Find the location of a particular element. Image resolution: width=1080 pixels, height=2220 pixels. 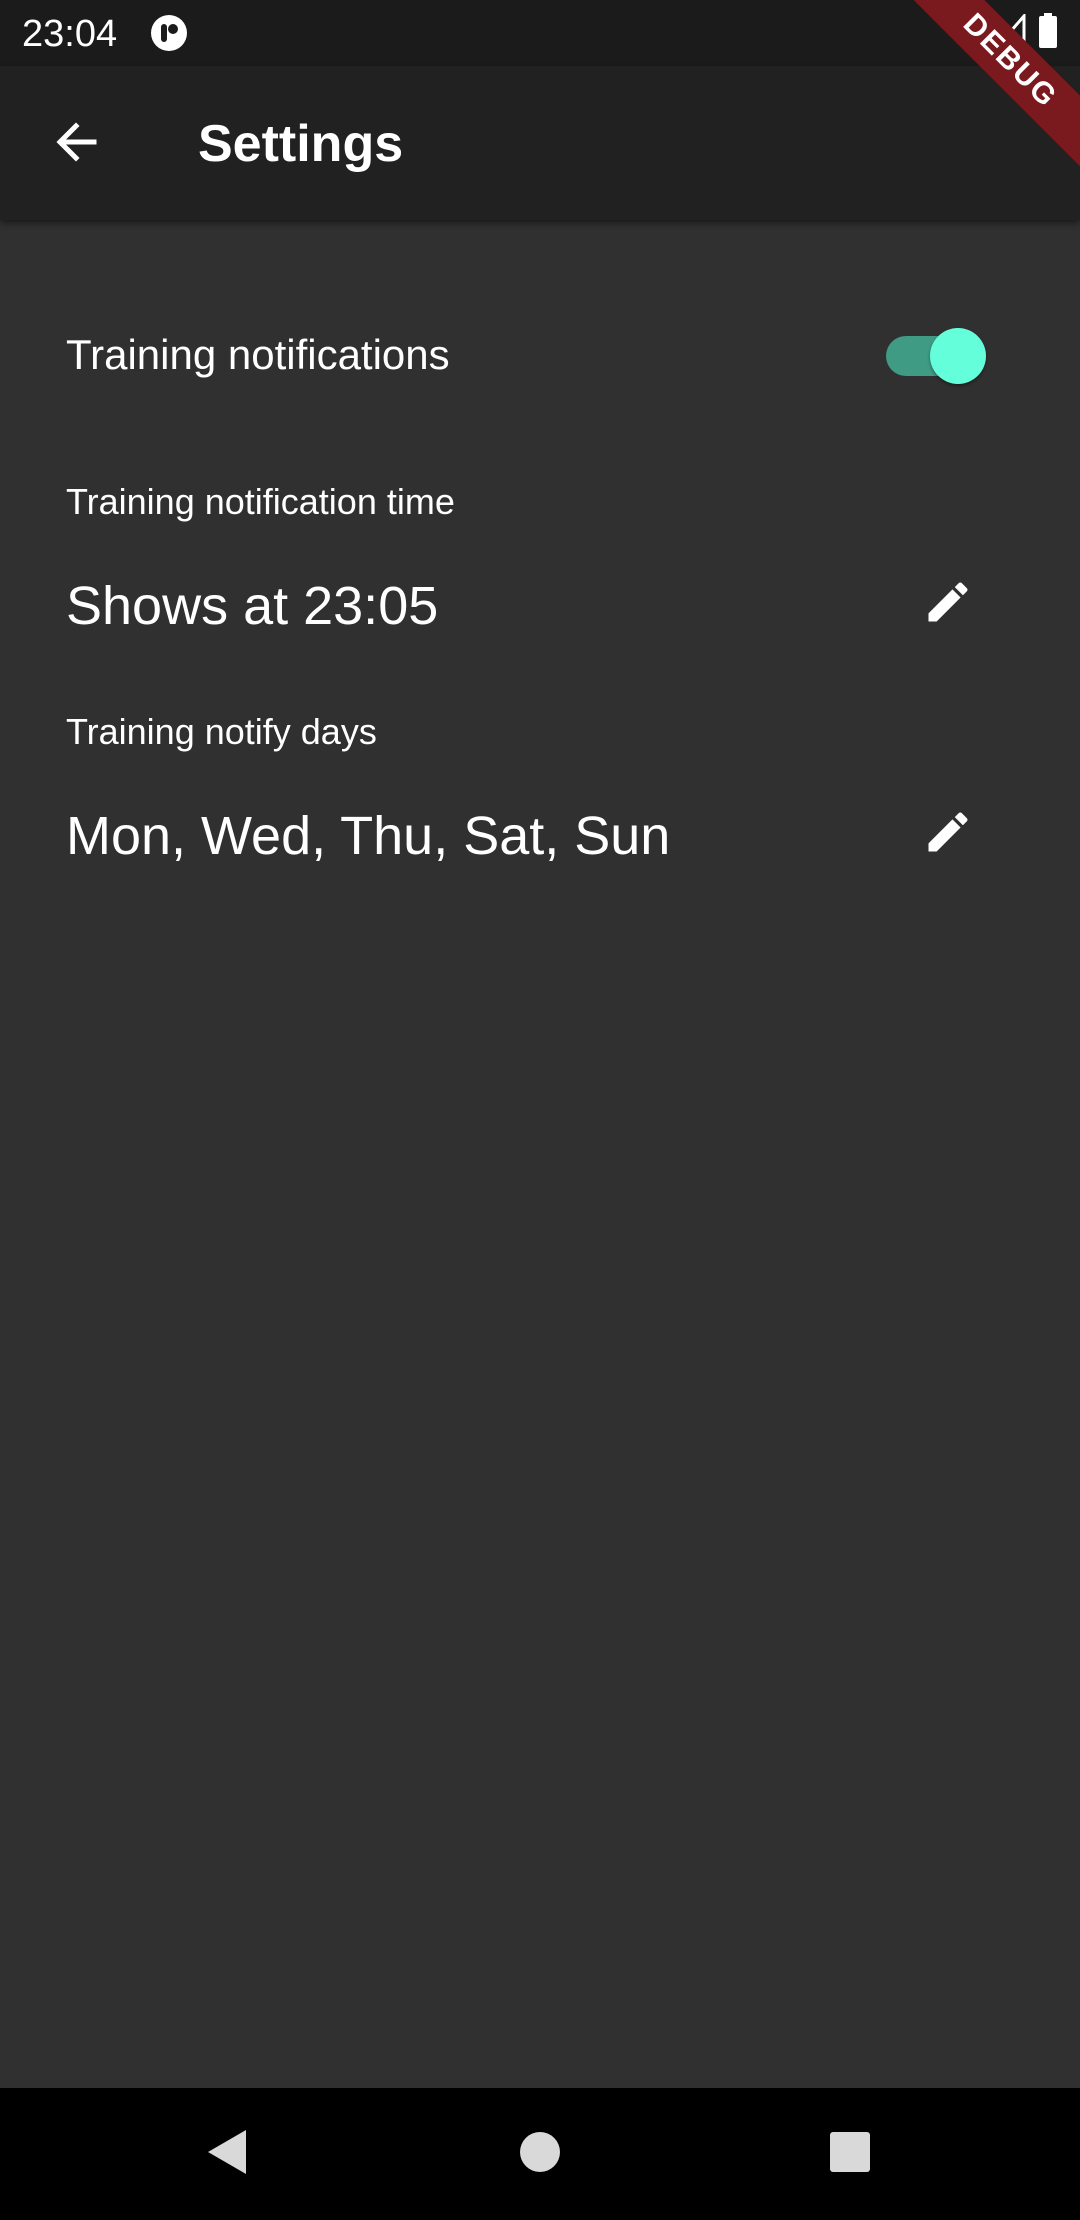

home-circle-icon is located at coordinates (540, 2154).